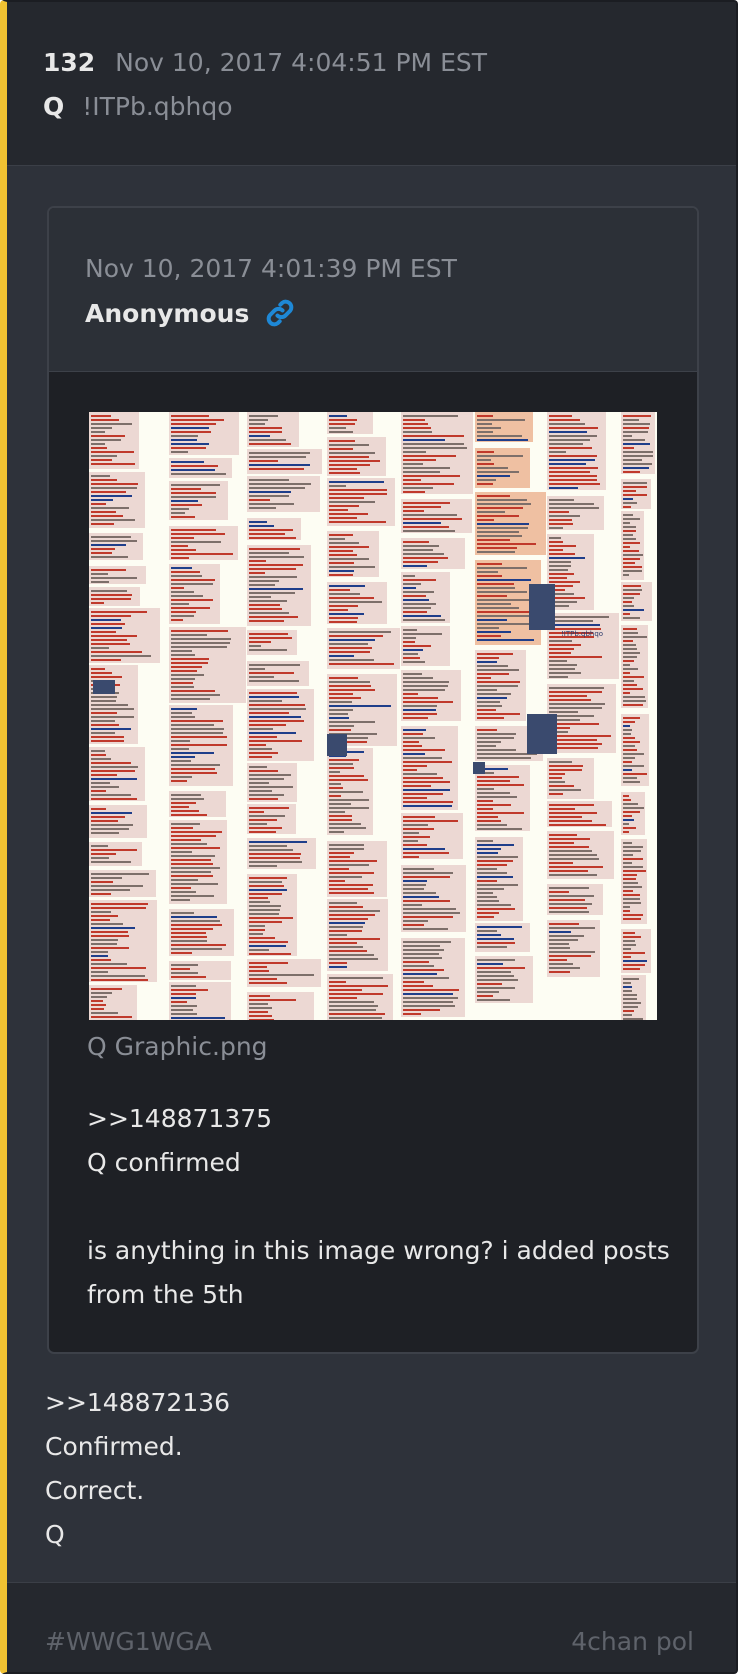  Describe the element at coordinates (280, 313) in the screenshot. I see `link-icon` at that location.